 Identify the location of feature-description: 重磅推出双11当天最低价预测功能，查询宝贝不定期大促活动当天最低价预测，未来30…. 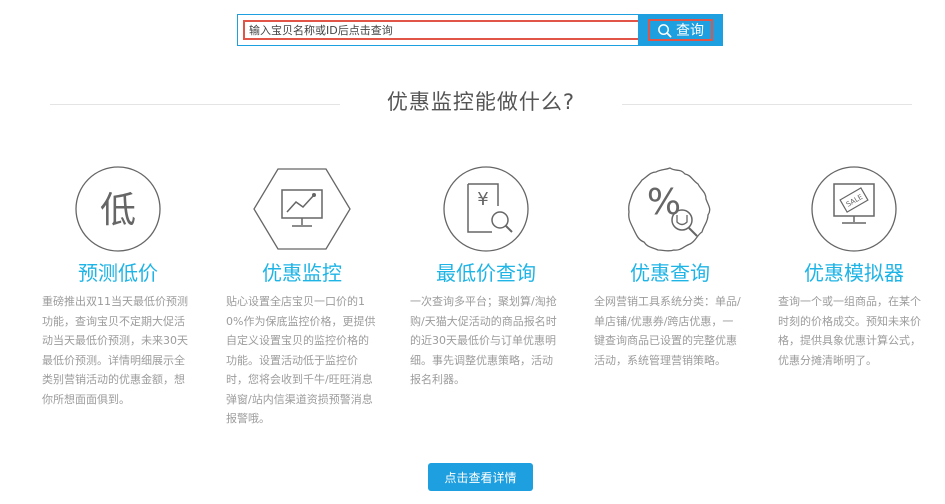
(115, 350).